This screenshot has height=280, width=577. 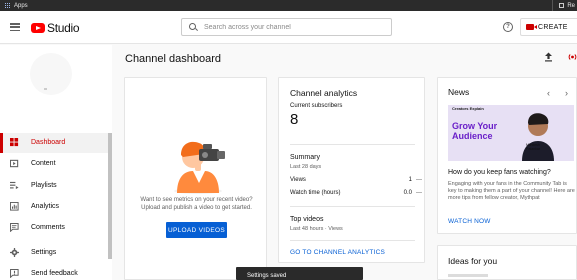 I want to click on sidebar-item-settings: Settings, so click(x=54, y=253).